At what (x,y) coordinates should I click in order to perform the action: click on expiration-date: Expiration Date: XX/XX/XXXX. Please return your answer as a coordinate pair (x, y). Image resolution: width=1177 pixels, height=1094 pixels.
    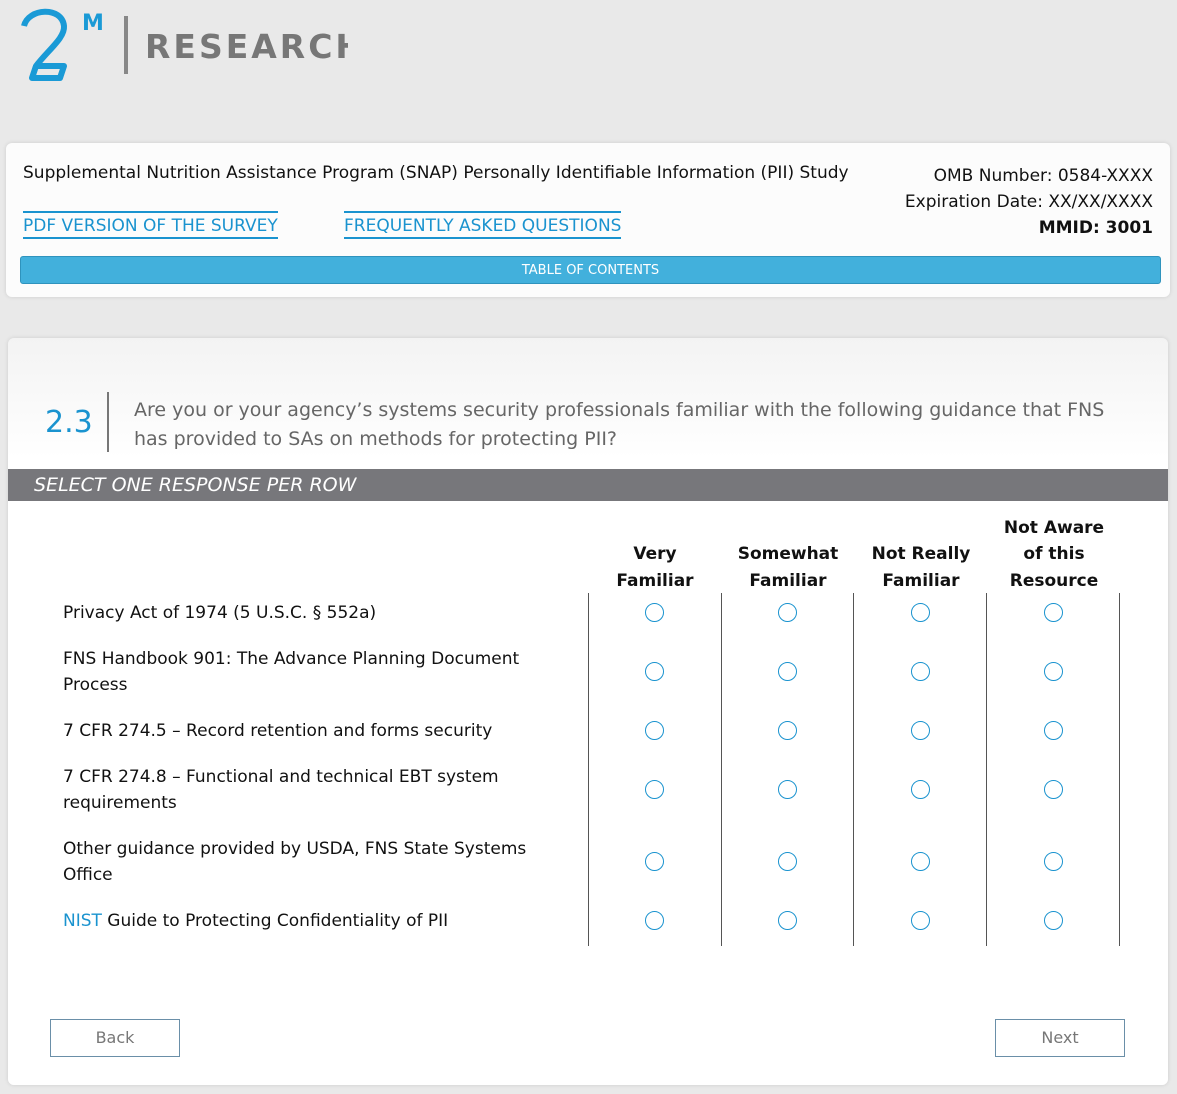
    Looking at the image, I should click on (1028, 202).